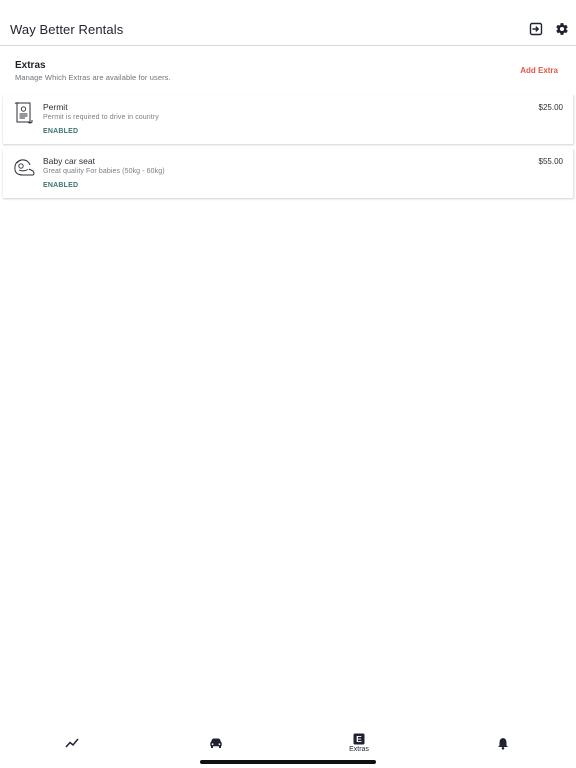 The width and height of the screenshot is (576, 768). Describe the element at coordinates (72, 743) in the screenshot. I see `chart-icon` at that location.